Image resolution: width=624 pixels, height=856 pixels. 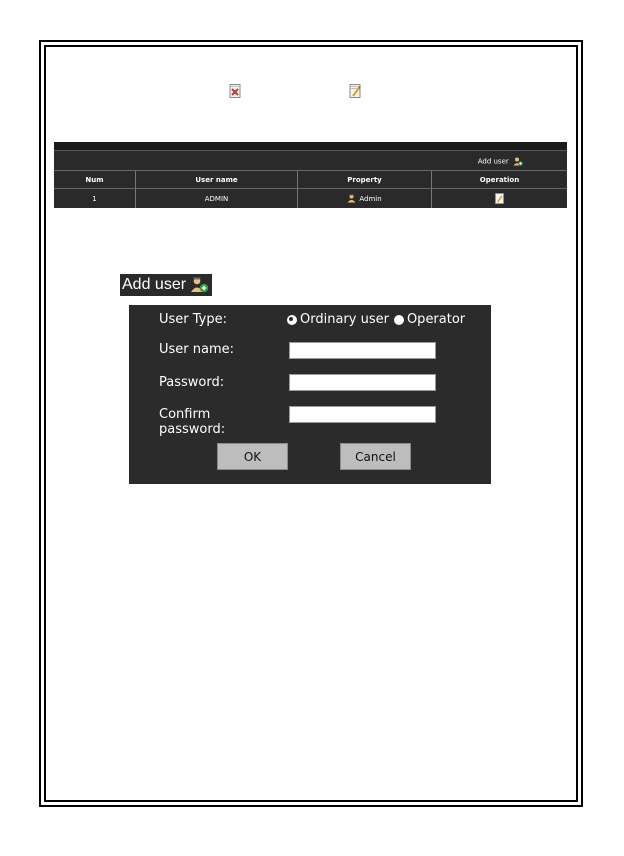 What do you see at coordinates (310, 161) in the screenshot?
I see `table-toolbar: Add user` at bounding box center [310, 161].